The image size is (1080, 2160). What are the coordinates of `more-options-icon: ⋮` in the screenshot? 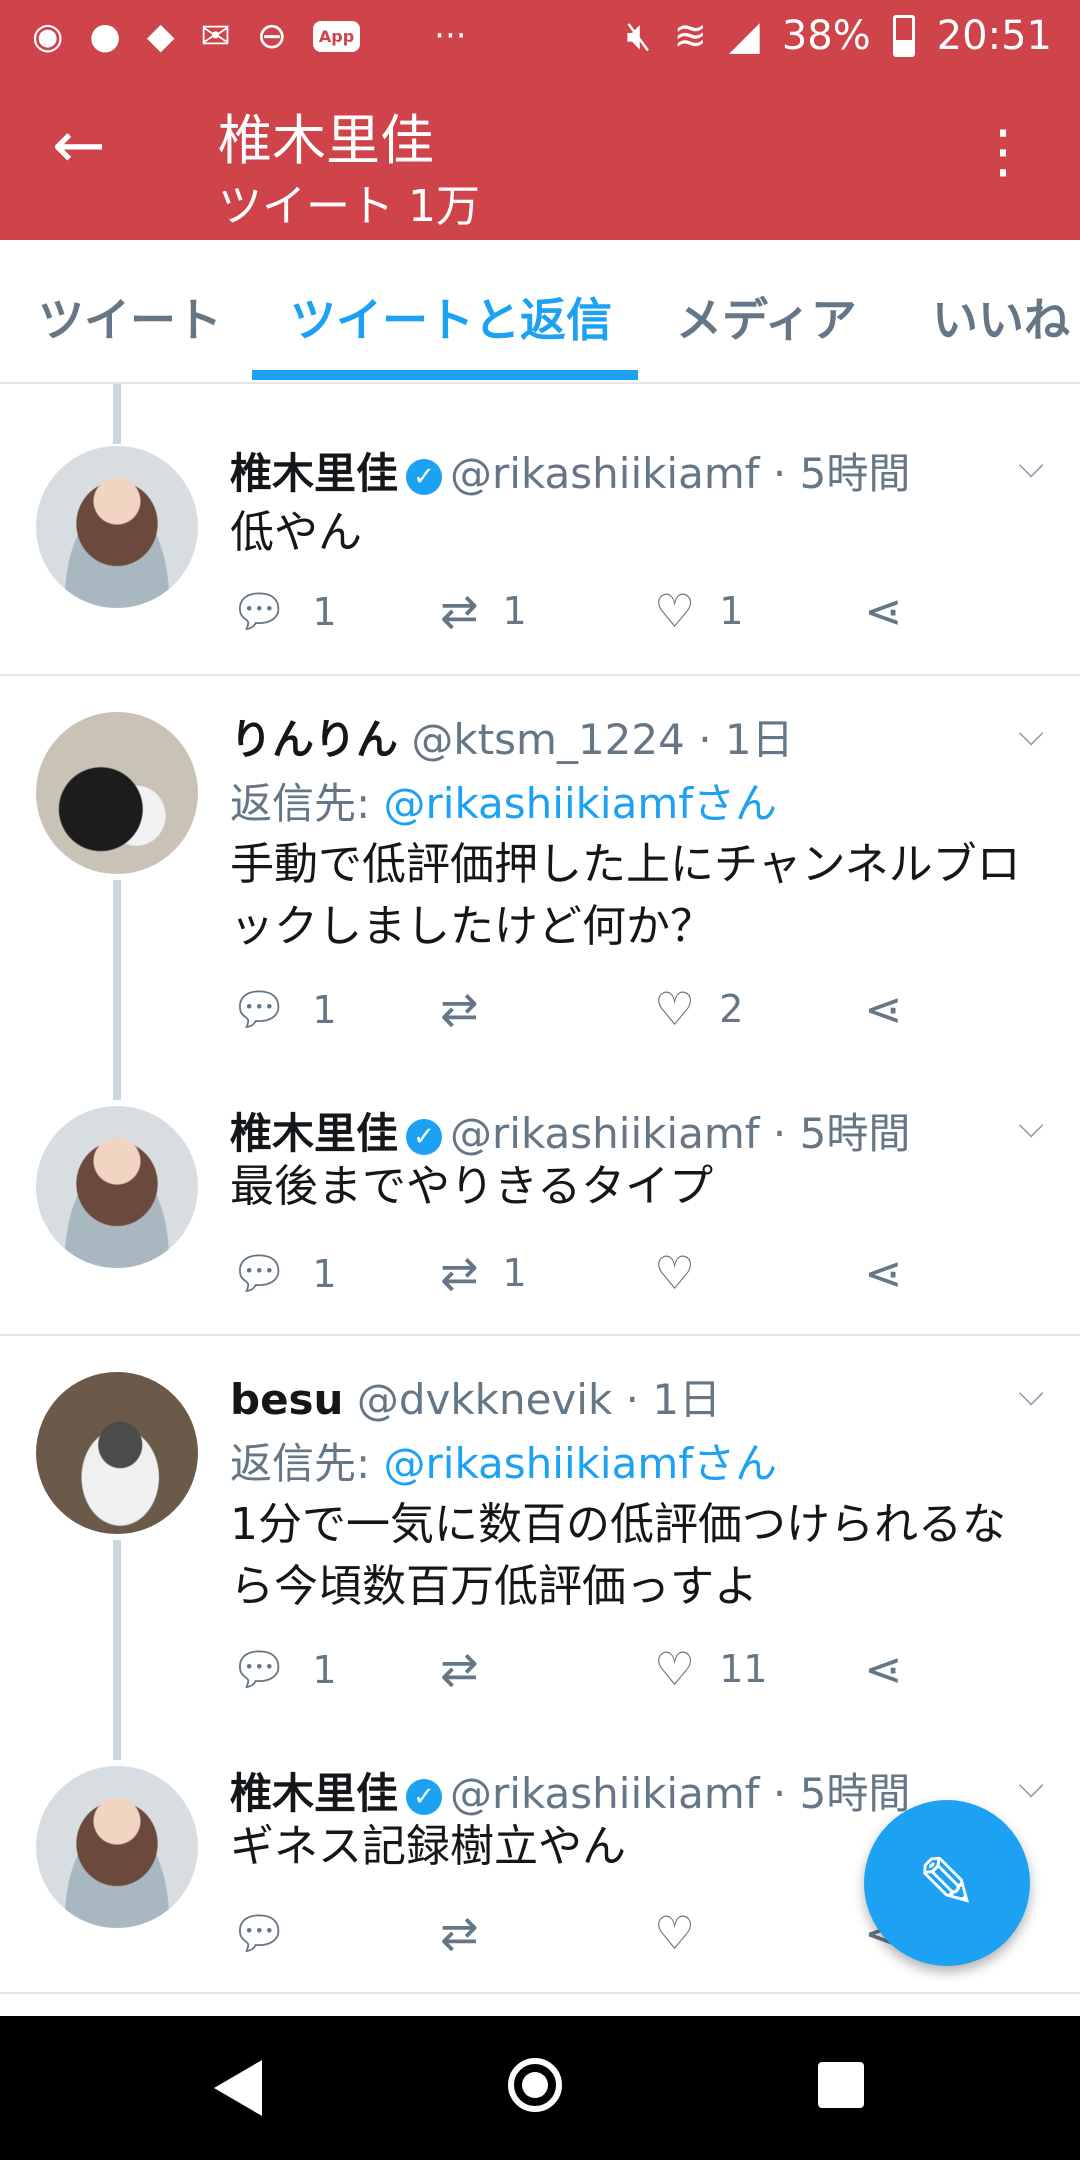 It's located at (1003, 151).